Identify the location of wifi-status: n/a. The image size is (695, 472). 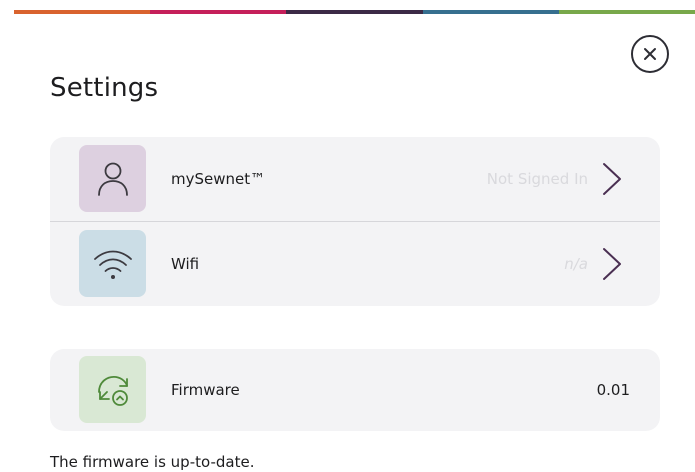
(576, 263).